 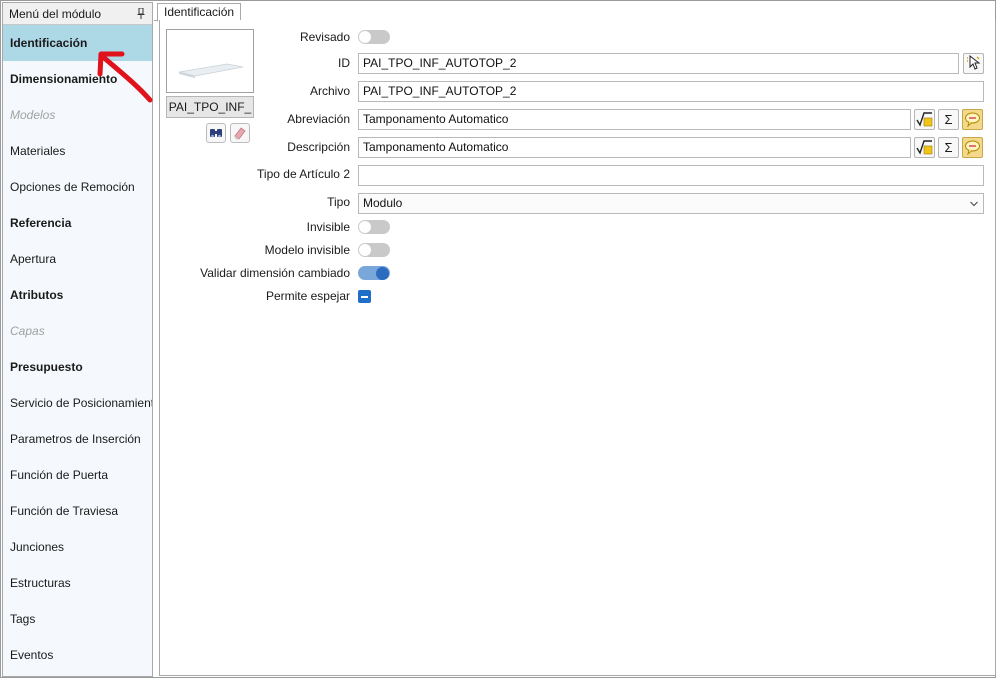 I want to click on descripcion-label: Descripción, so click(x=318, y=147).